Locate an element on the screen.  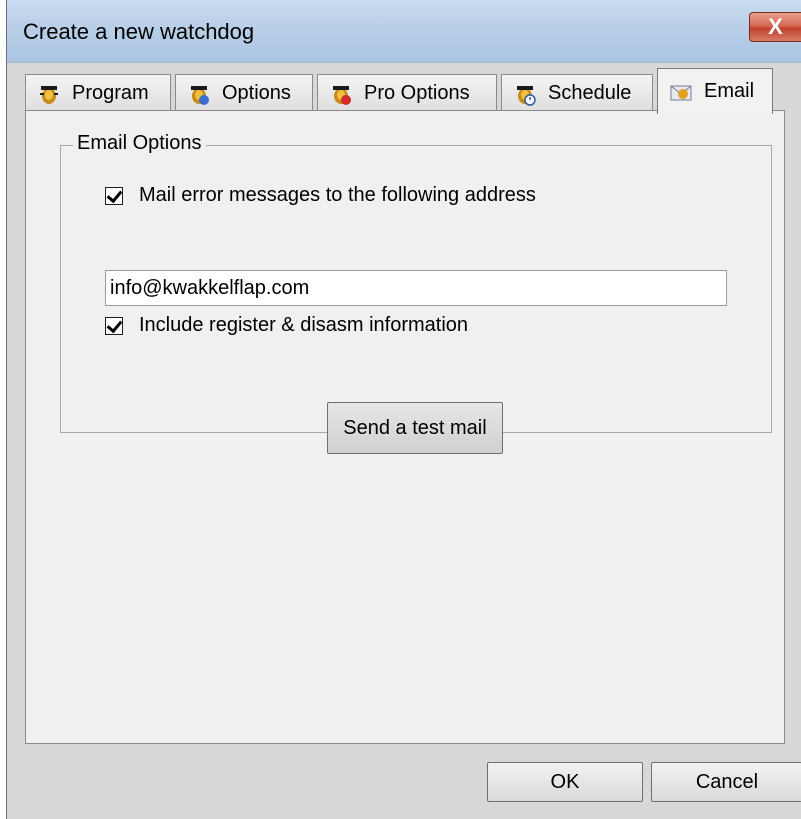
tab-pro-options: Pro Options is located at coordinates (407, 93).